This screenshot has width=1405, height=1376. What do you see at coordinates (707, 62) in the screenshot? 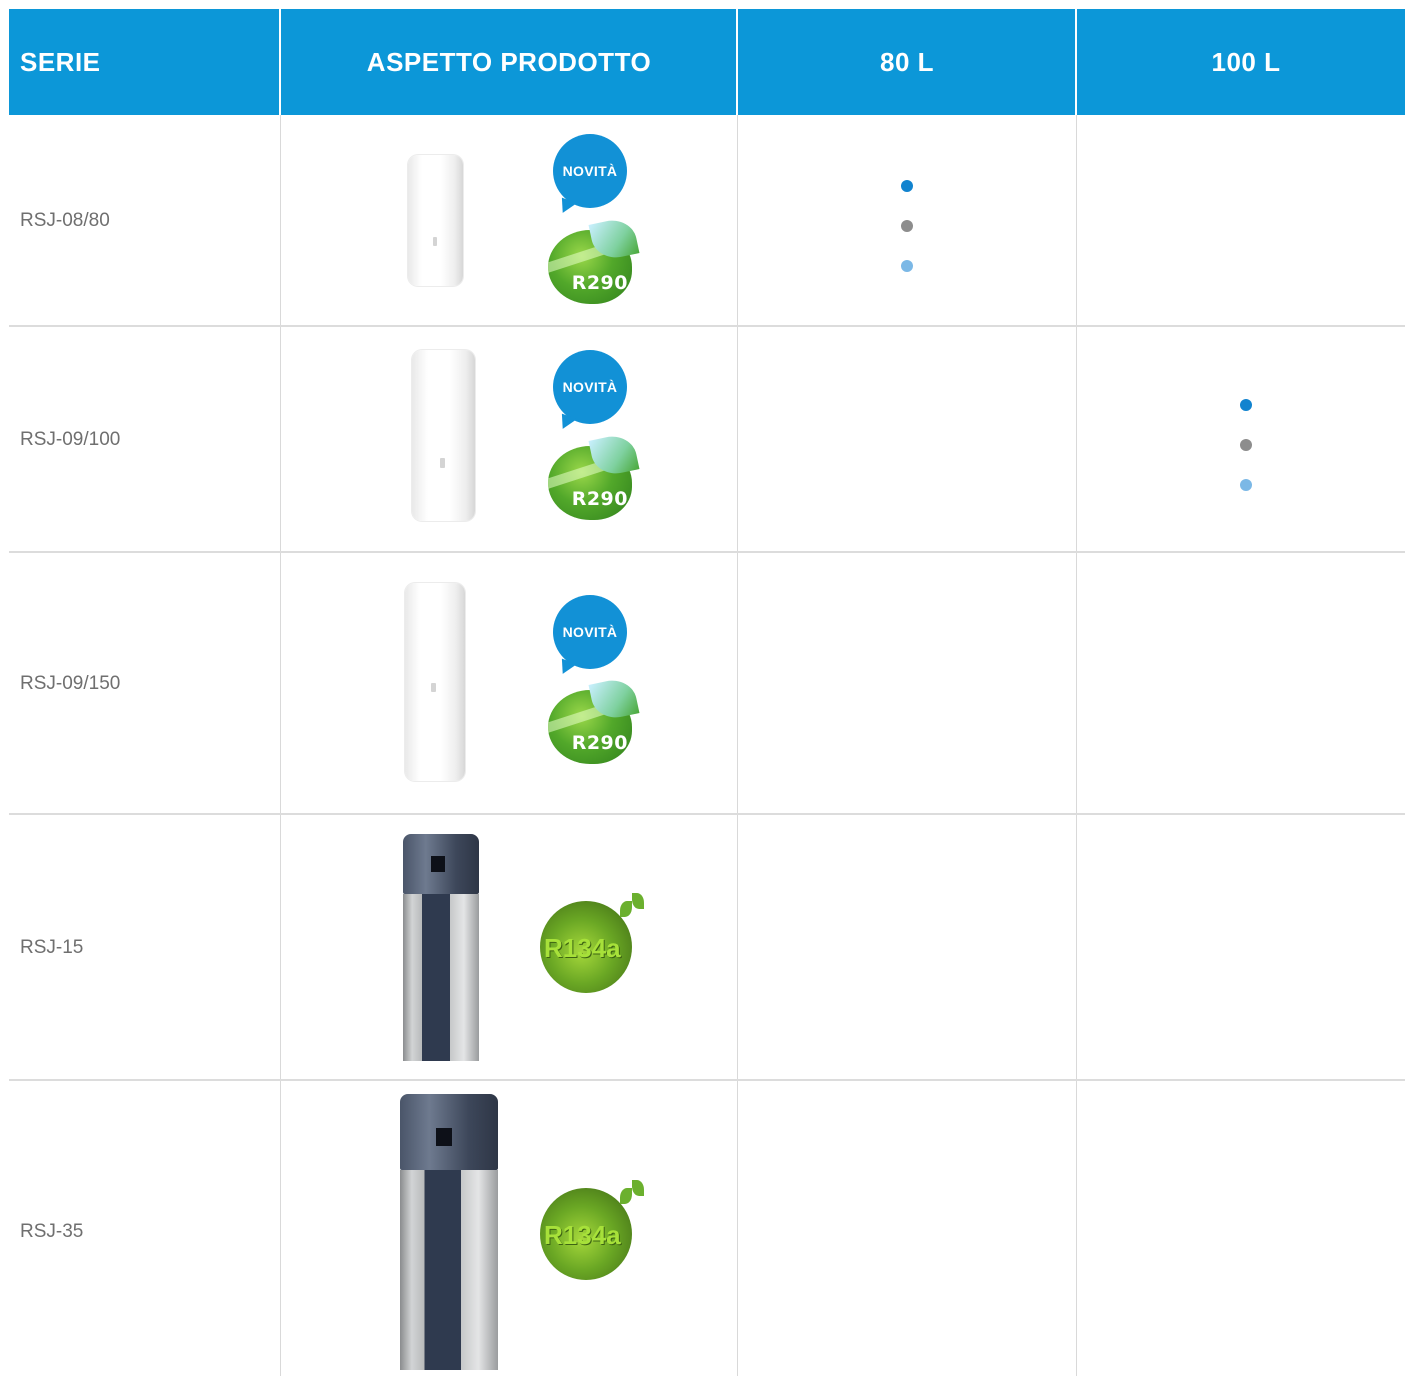
I see `table-header: SERIE ASPETTO PRODOTTO 80 L 100 L` at bounding box center [707, 62].